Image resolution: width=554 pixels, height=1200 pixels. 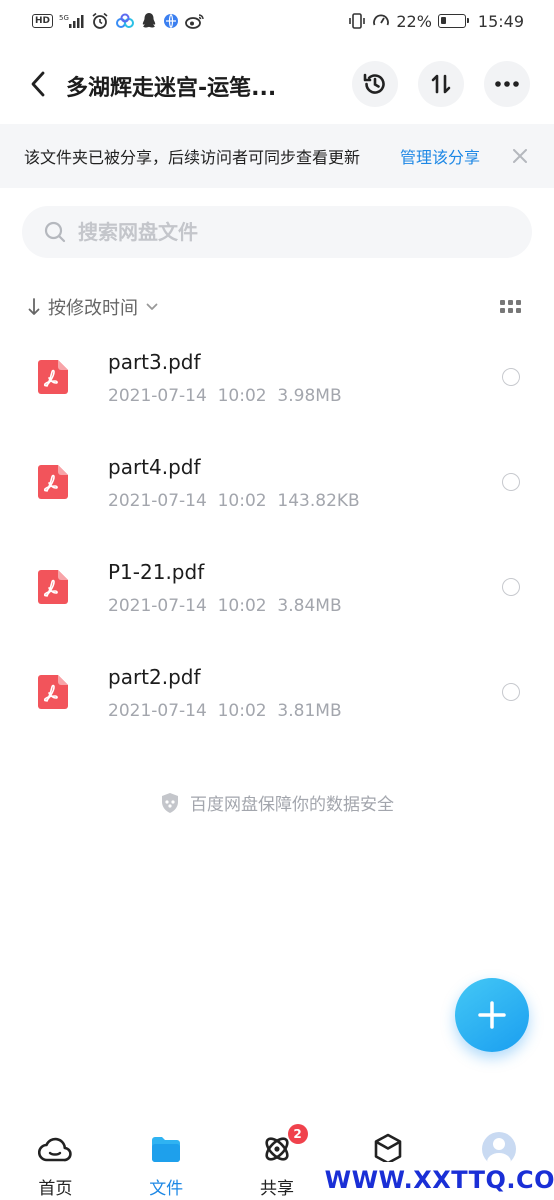 I want to click on file-meta: 2021-07-14 10:02 3.84MB, so click(x=225, y=606).